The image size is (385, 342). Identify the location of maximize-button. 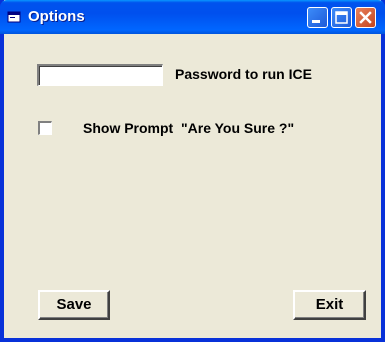
(341, 17).